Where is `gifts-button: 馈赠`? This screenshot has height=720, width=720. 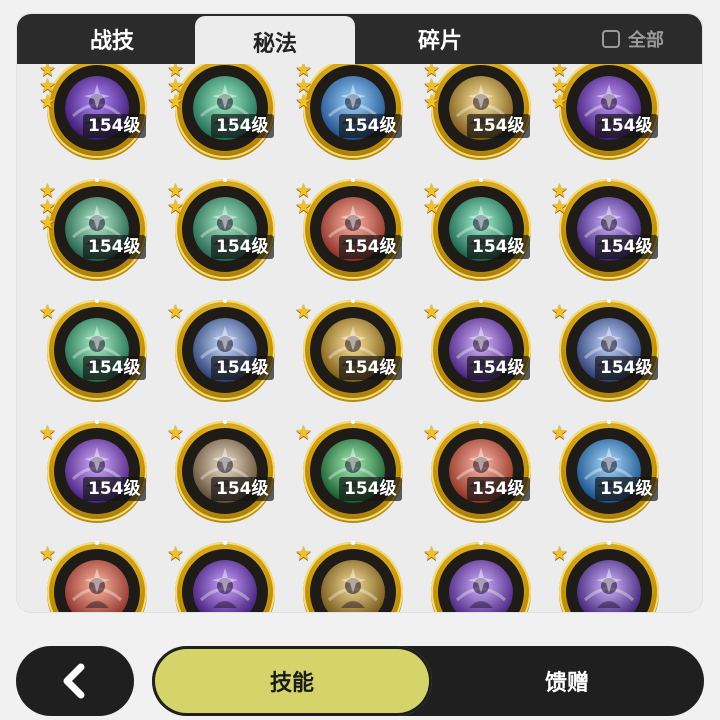 gifts-button: 馈赠 is located at coordinates (567, 681).